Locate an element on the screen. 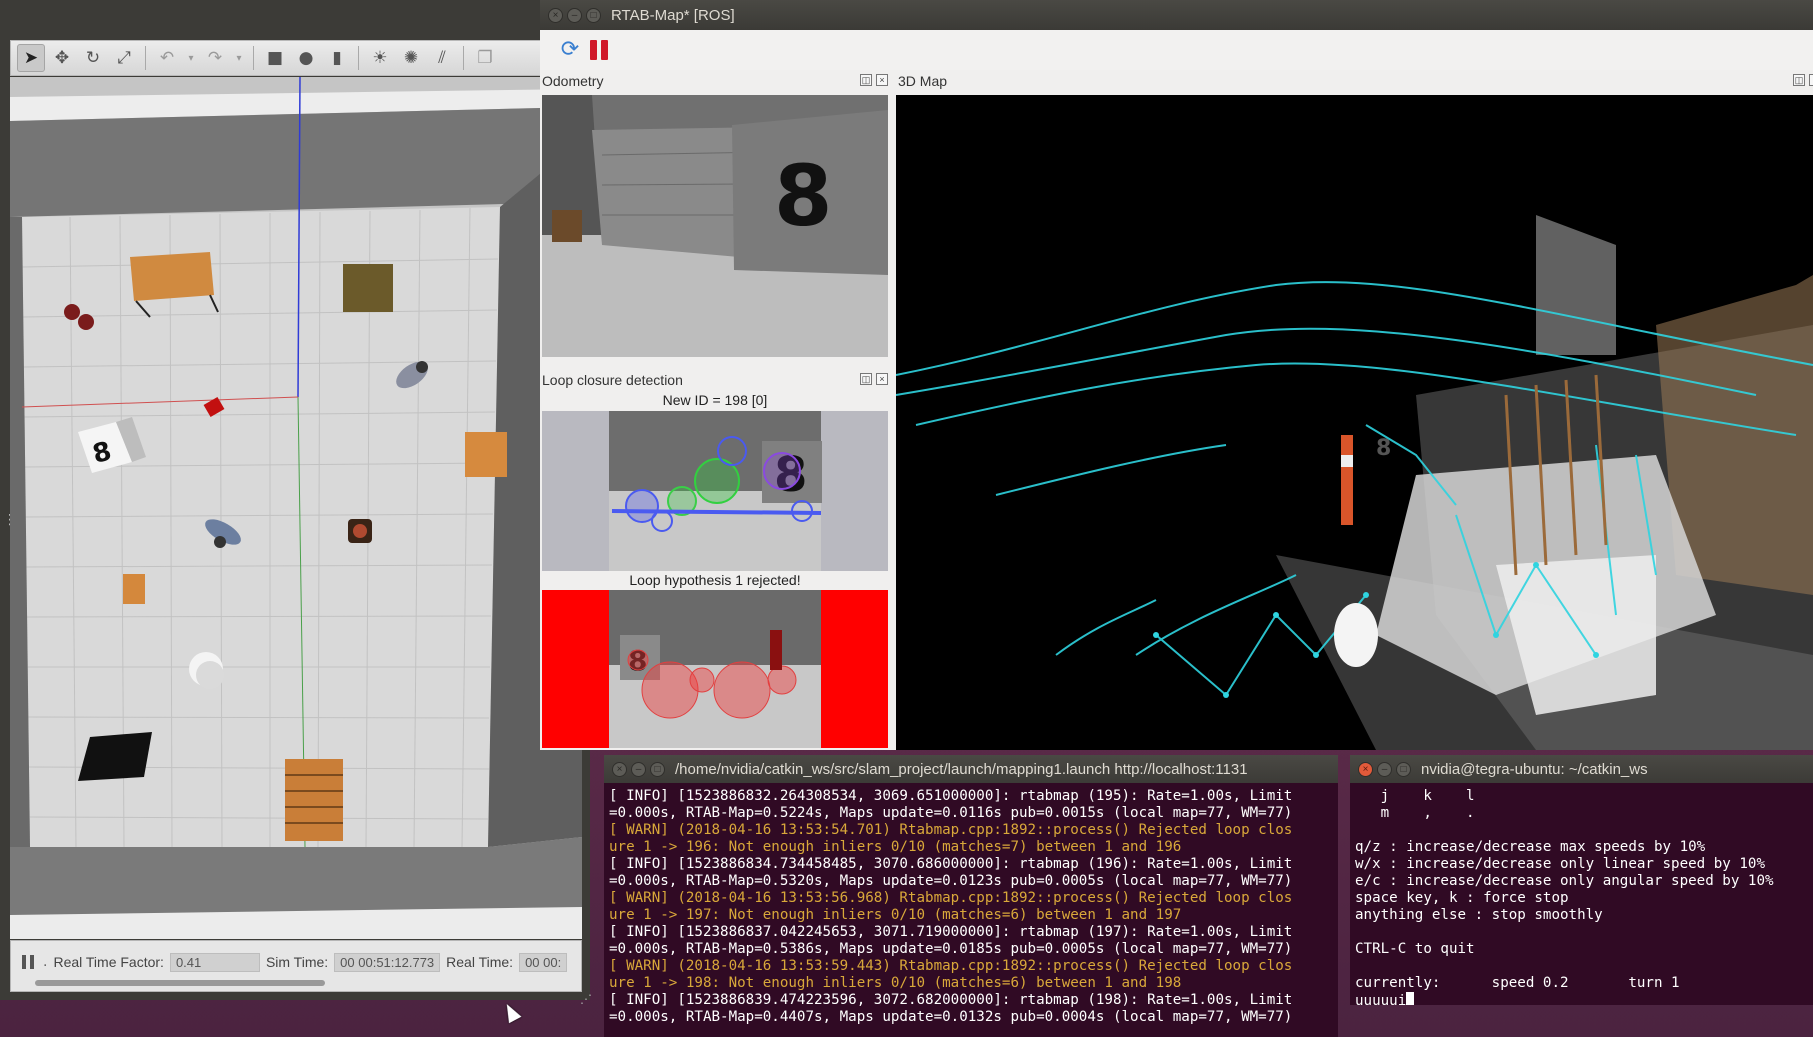  teleop-input: uuuuui is located at coordinates (1380, 999).